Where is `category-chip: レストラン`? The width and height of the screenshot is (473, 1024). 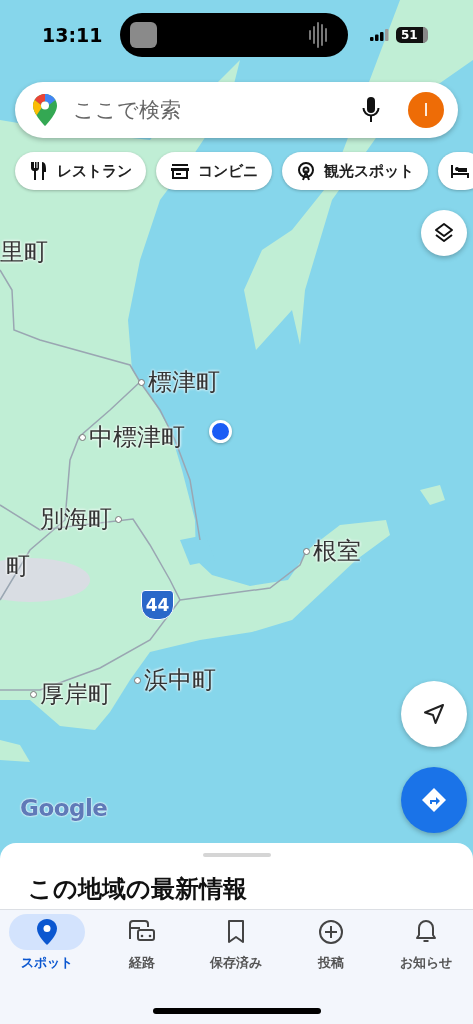 category-chip: レストラン is located at coordinates (80, 171).